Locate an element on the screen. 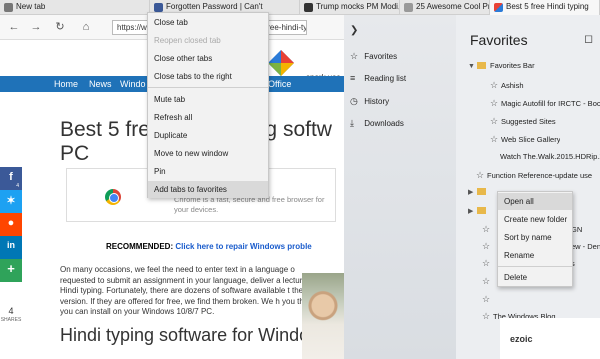 Image resolution: width=600 pixels, height=359 pixels. facebook-share-button: f 4 is located at coordinates (11, 178).